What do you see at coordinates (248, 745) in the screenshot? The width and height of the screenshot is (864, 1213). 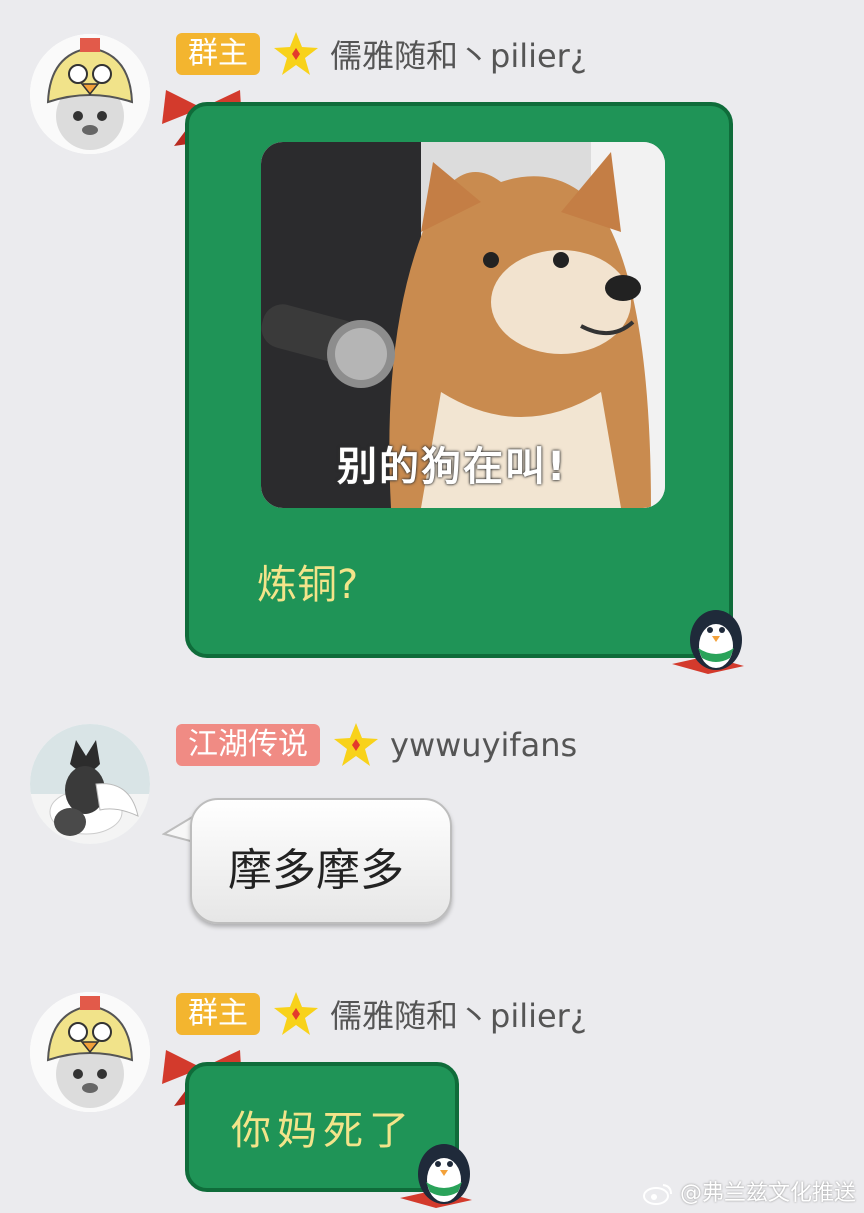 I see `rank-badge: 江湖传说` at bounding box center [248, 745].